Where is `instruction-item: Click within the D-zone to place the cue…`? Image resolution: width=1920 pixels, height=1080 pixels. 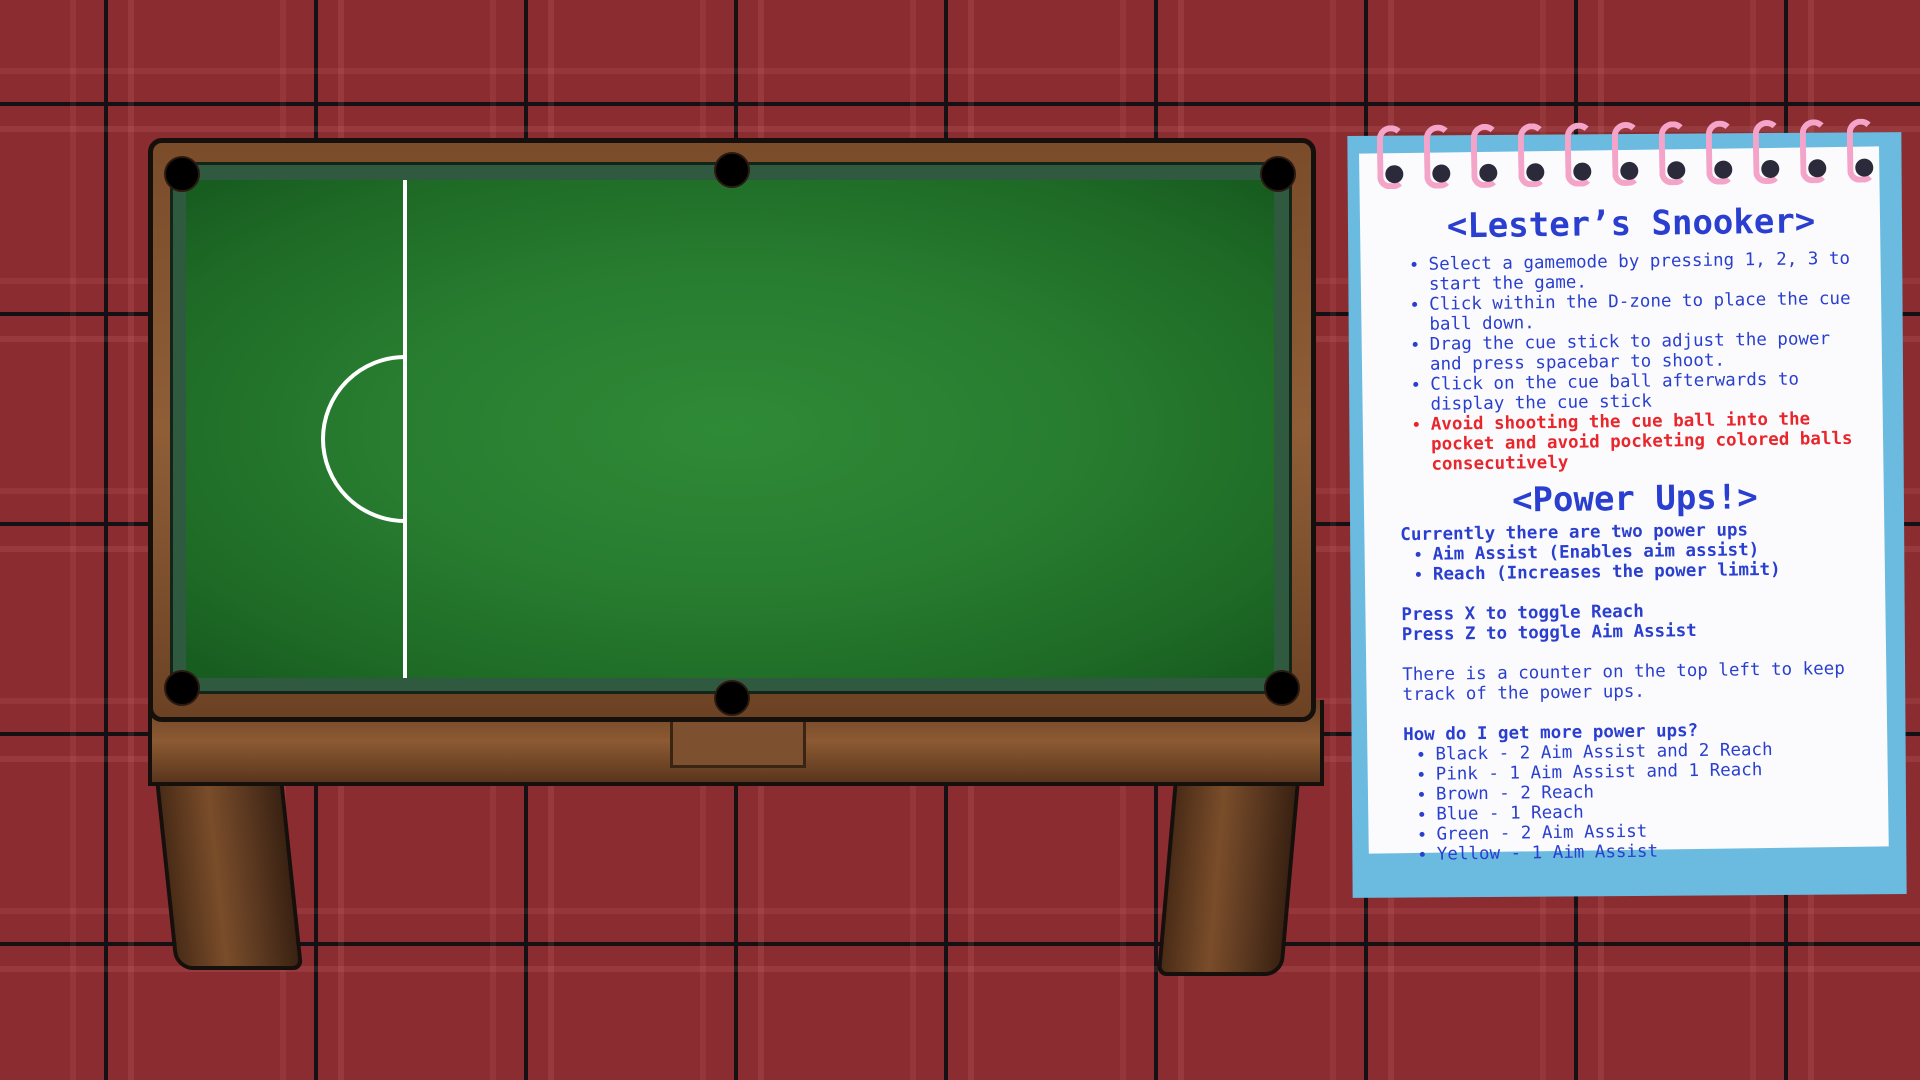
instruction-item: Click within the D-zone to place the cue… is located at coordinates (1648, 312).